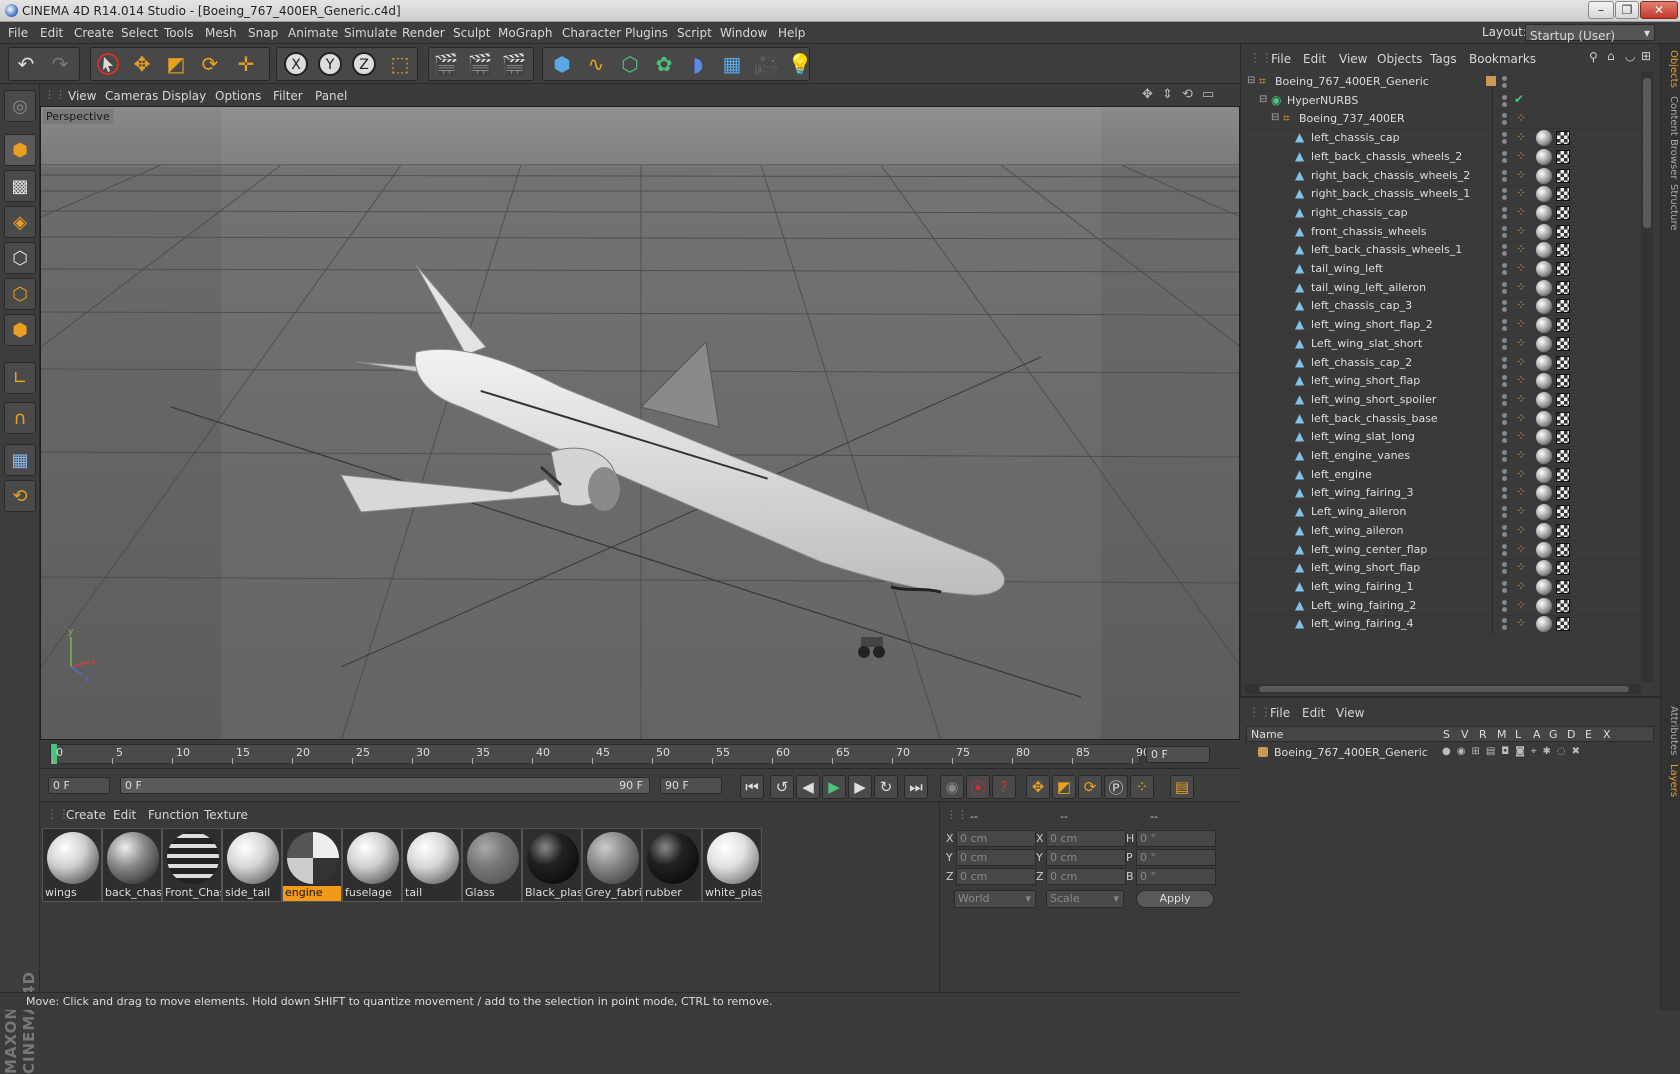  What do you see at coordinates (1142, 787) in the screenshot?
I see `key-pla-icon: ⁘` at bounding box center [1142, 787].